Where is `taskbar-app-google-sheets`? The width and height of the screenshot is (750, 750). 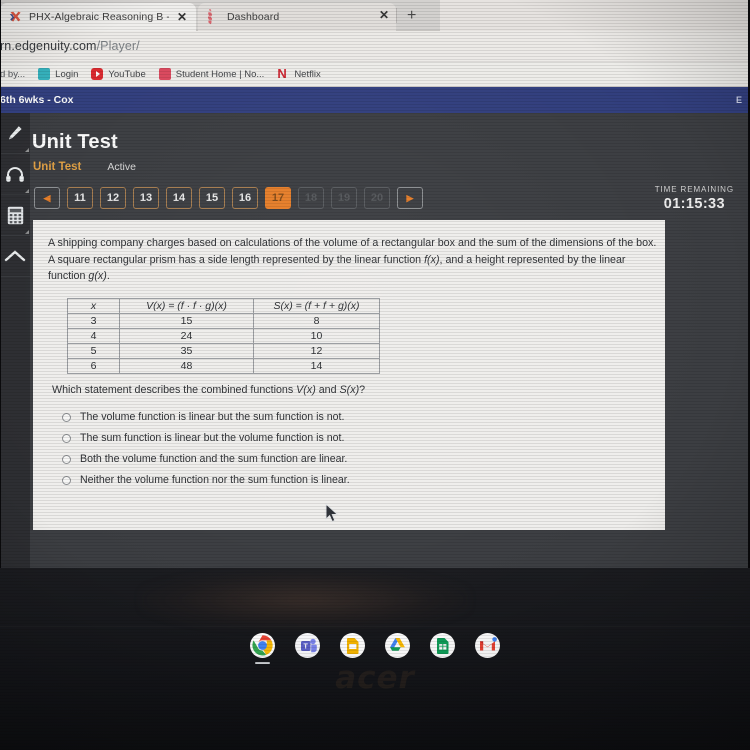 taskbar-app-google-sheets is located at coordinates (442, 645).